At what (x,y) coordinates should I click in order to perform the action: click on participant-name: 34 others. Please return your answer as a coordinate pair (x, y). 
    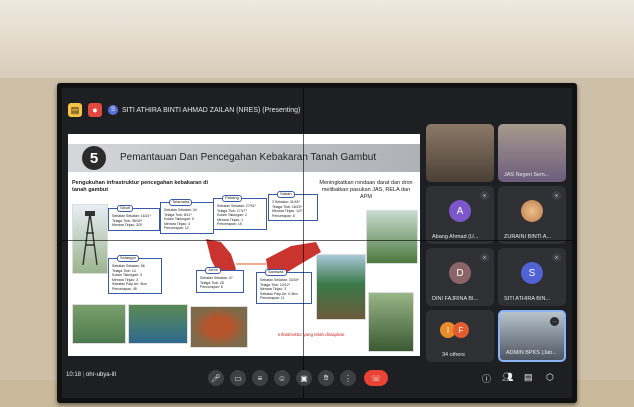
    Looking at the image, I should click on (453, 355).